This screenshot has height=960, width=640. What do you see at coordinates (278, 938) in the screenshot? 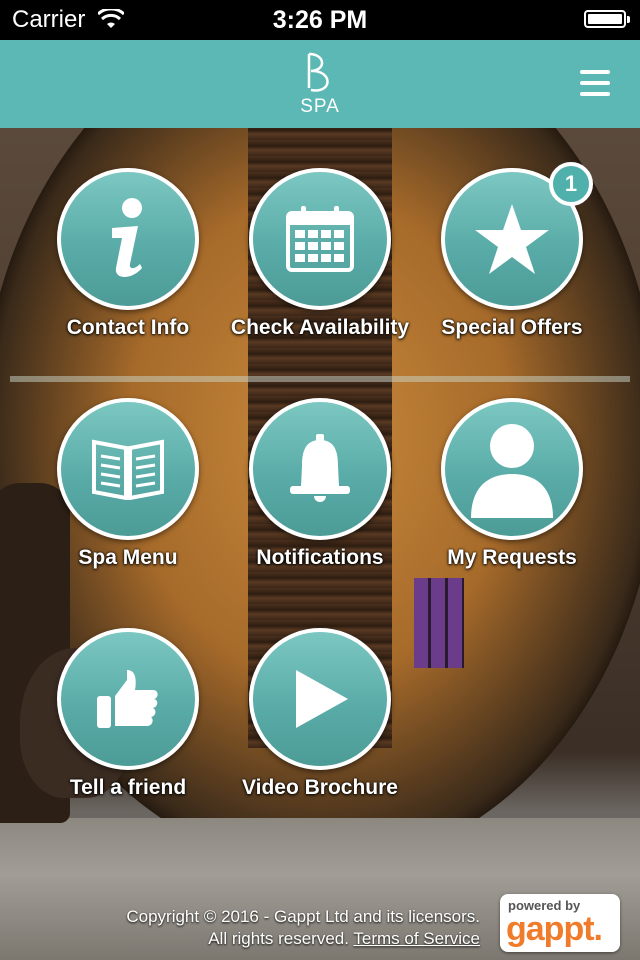
I see `rights-text: All rights reserved.` at bounding box center [278, 938].